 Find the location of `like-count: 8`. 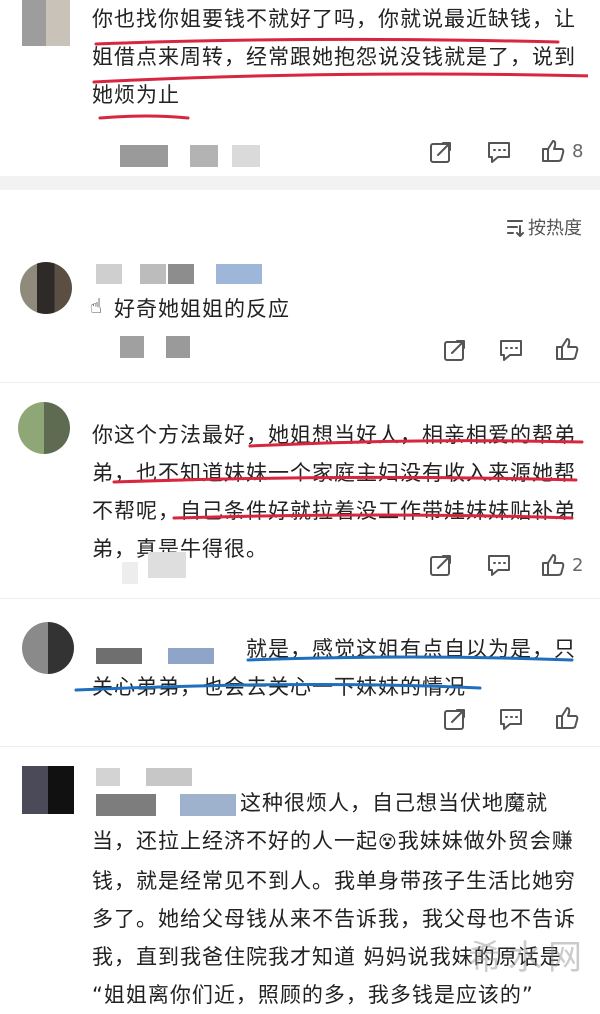

like-count: 8 is located at coordinates (578, 151).